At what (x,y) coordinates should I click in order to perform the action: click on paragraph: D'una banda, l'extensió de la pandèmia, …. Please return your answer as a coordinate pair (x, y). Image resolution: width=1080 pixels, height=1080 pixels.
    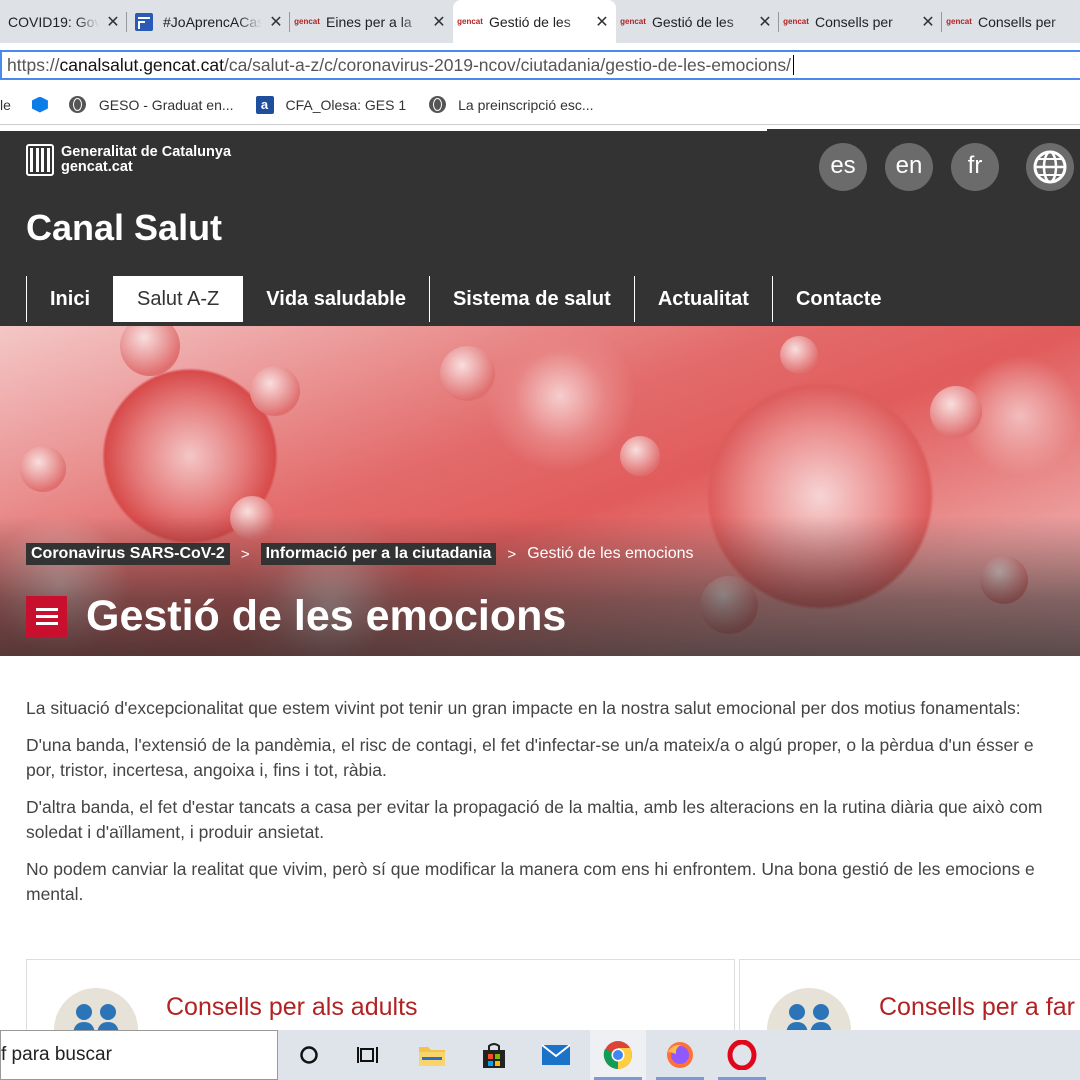
    Looking at the image, I should click on (530, 745).